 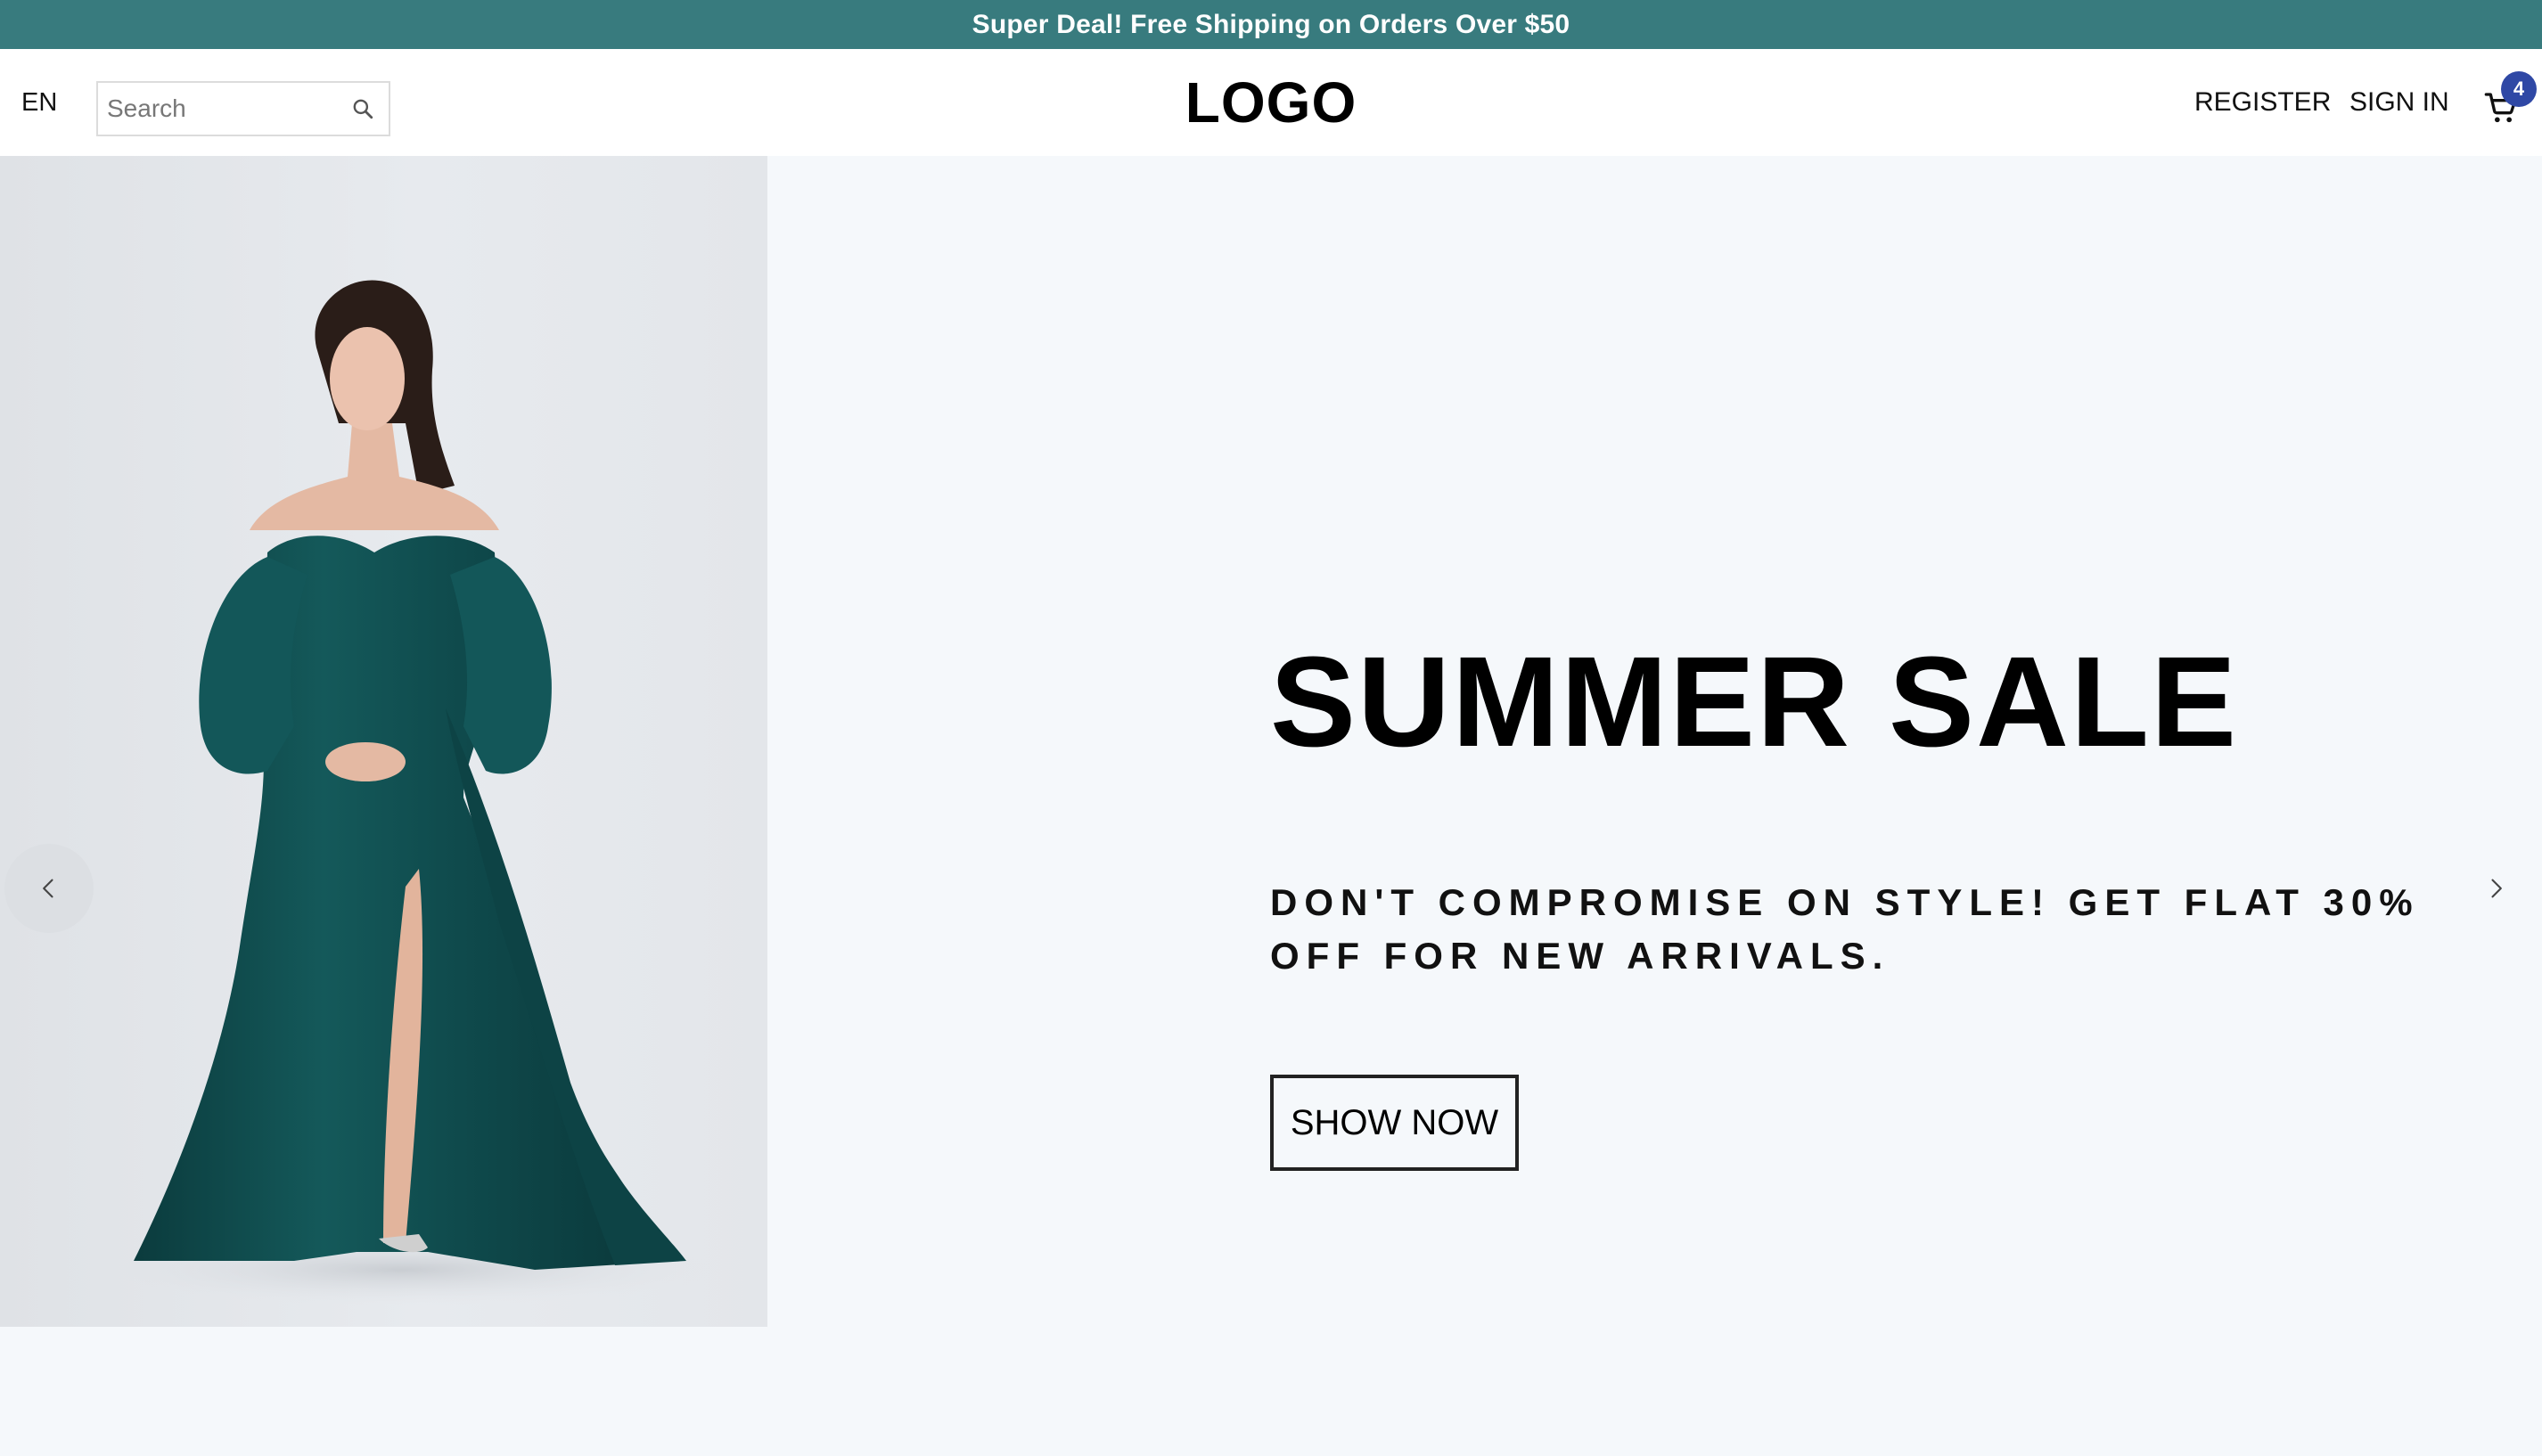 I want to click on search-box, so click(x=243, y=109).